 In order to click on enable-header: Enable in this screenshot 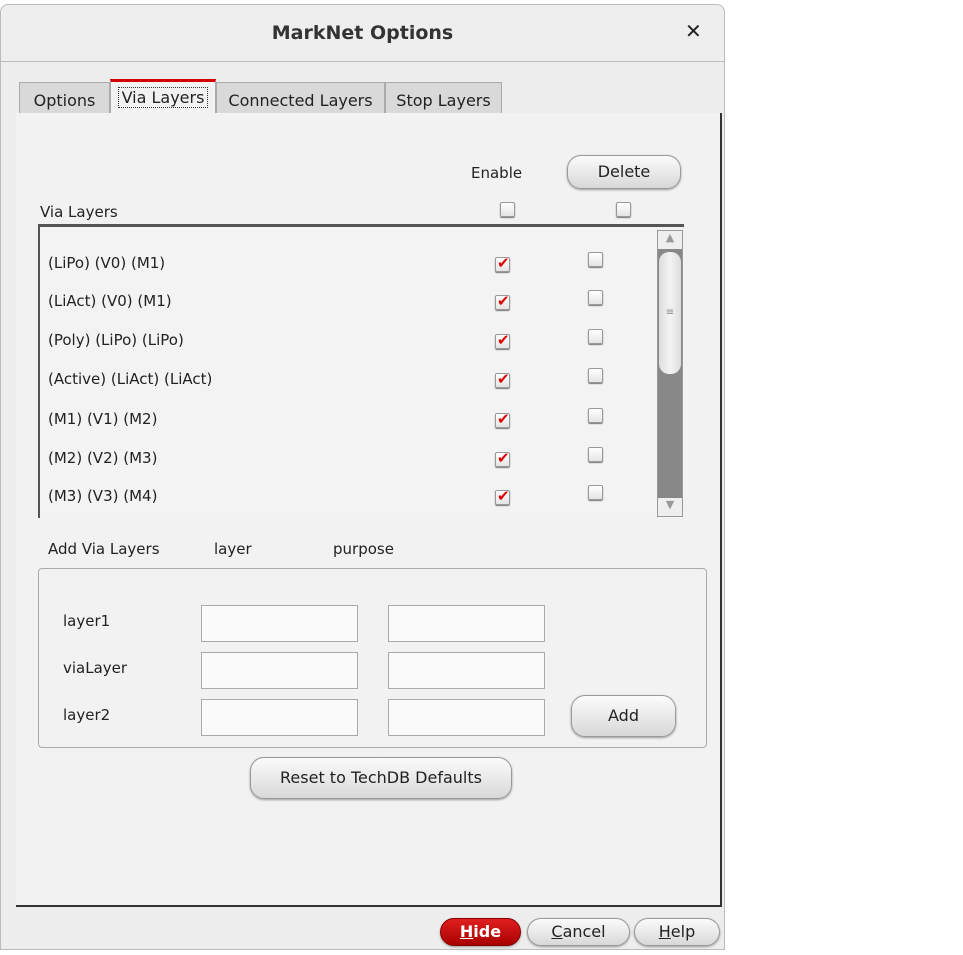, I will do `click(497, 173)`.